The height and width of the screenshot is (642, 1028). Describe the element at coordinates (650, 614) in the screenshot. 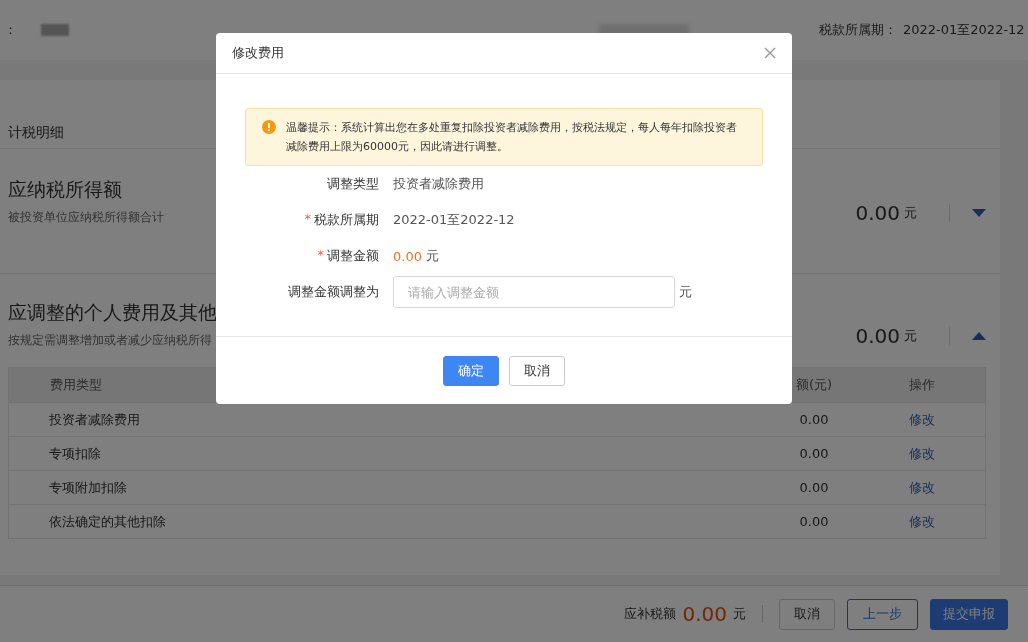

I see `tax-due-label: 应补税额` at that location.